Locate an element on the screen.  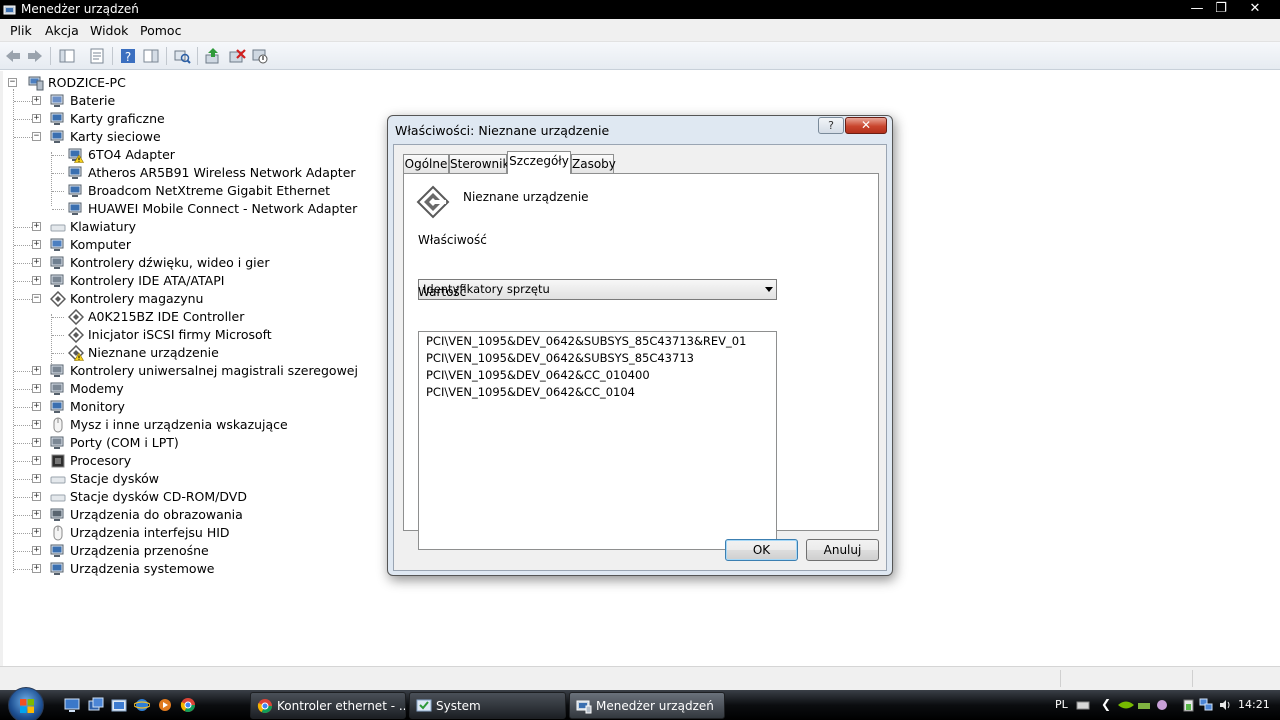
value-row: PCI\VEN_1095&DEV_0642&CC_0104 is located at coordinates (530, 392).